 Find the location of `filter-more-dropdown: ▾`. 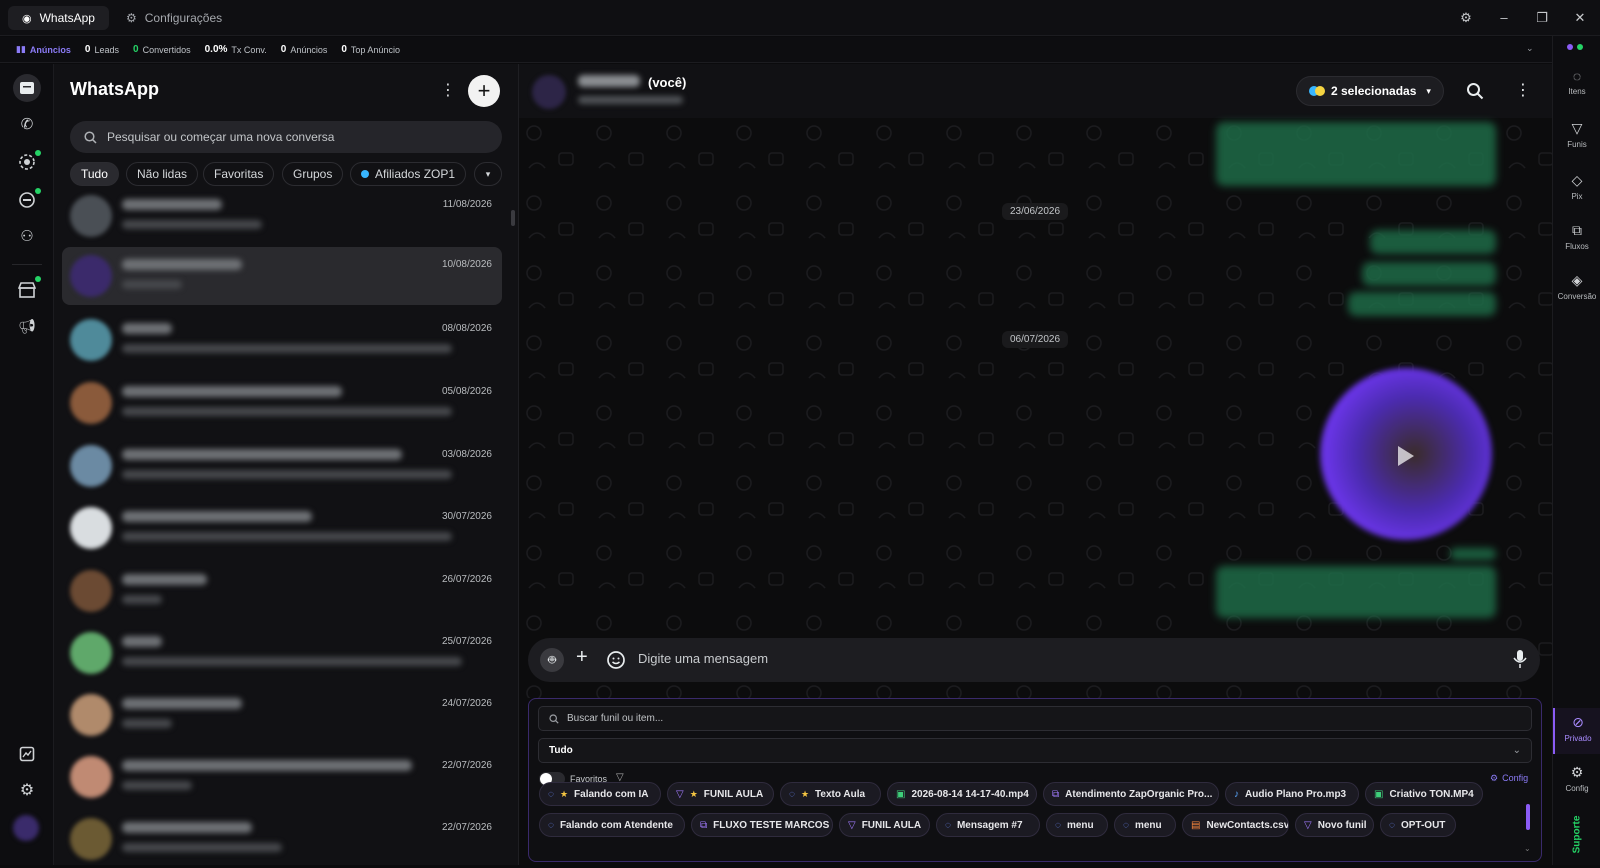

filter-more-dropdown: ▾ is located at coordinates (488, 174).